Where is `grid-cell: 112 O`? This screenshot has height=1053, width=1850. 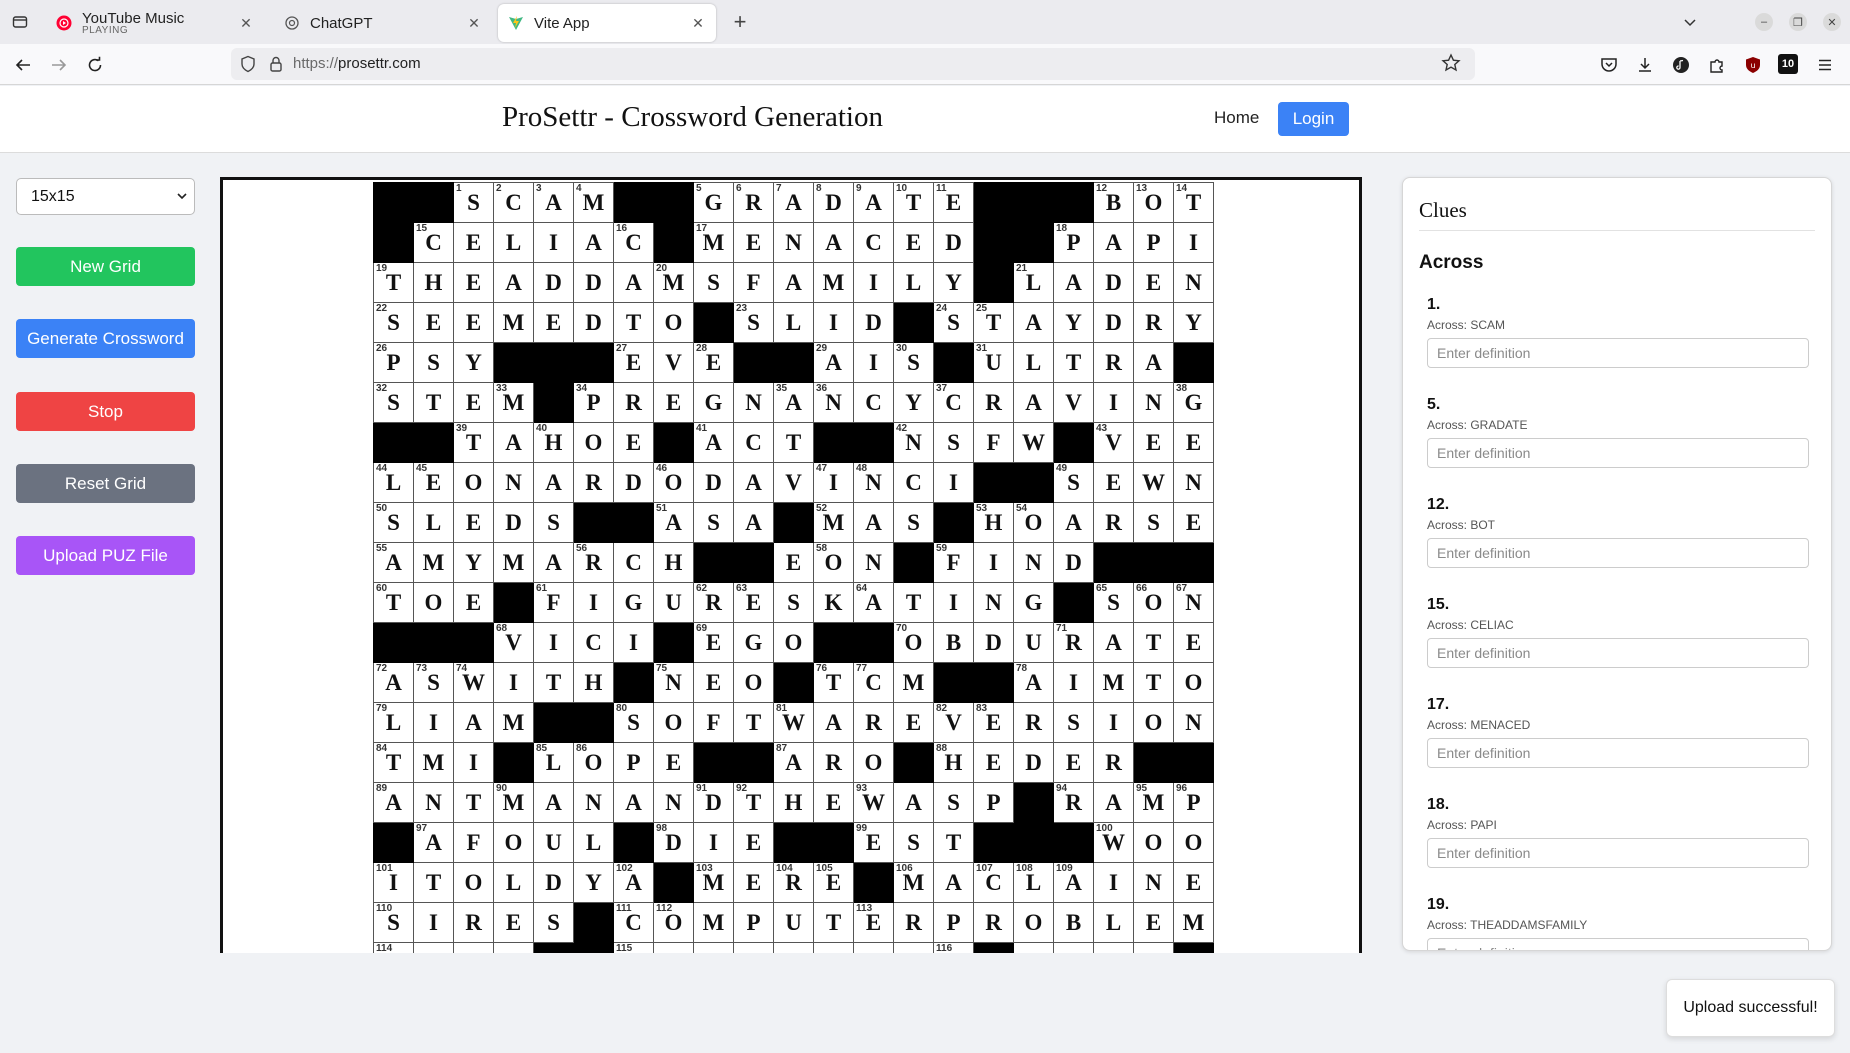
grid-cell: 112 O is located at coordinates (673, 922).